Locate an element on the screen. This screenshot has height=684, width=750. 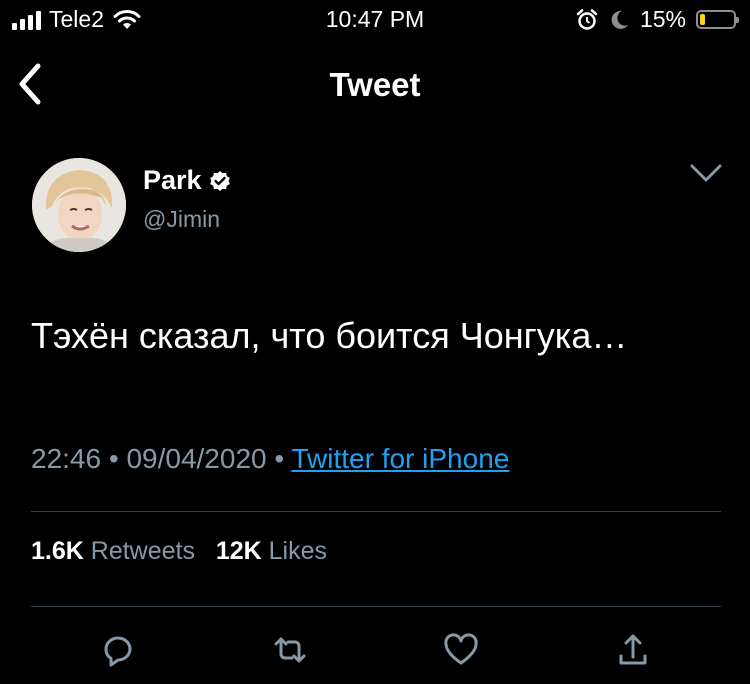
author-name: Park is located at coordinates (187, 180).